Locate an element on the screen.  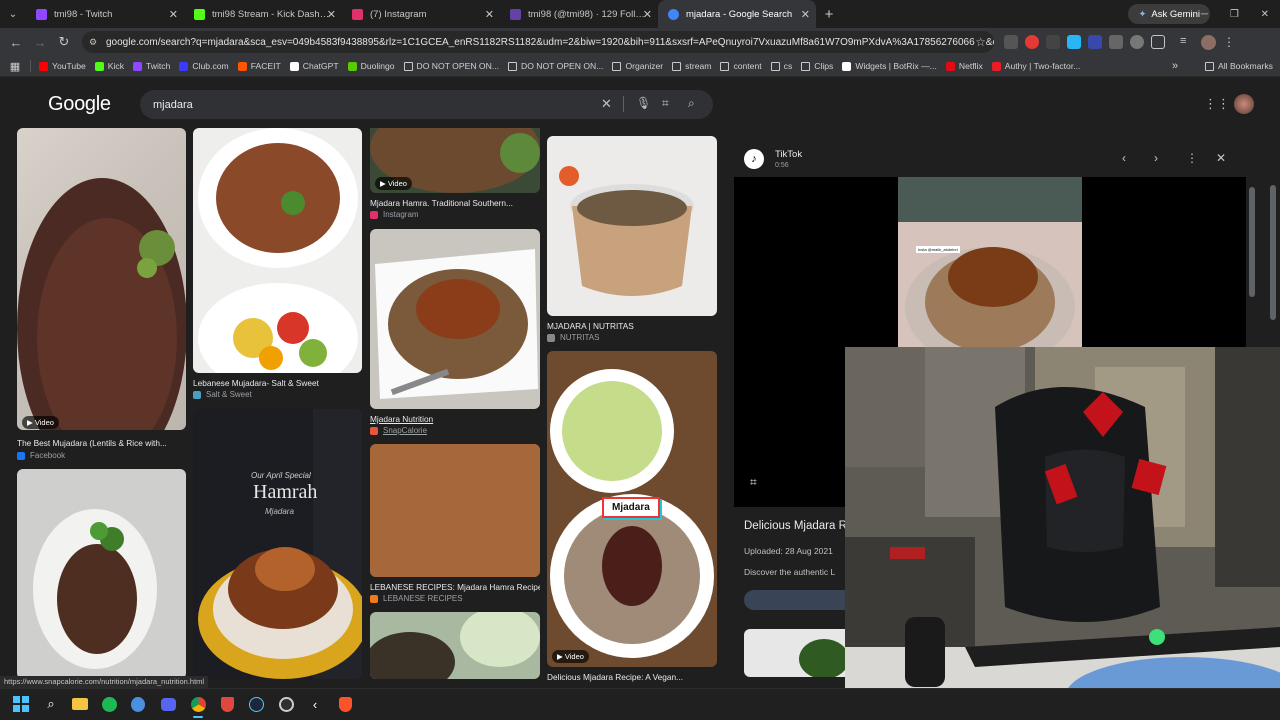
result-title: LEBANESE RECIPES: Mjadara Hamra Recipe is located at coordinates (455, 587).